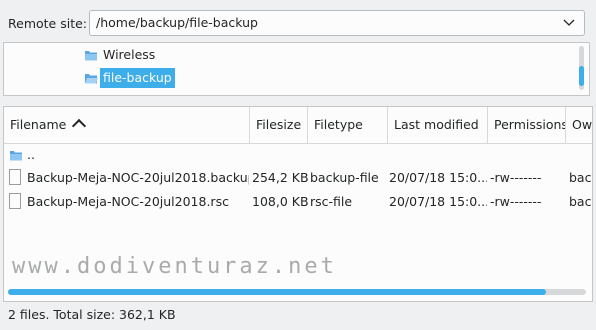 The height and width of the screenshot is (330, 596). I want to click on parent-directory-row: .., so click(298, 155).